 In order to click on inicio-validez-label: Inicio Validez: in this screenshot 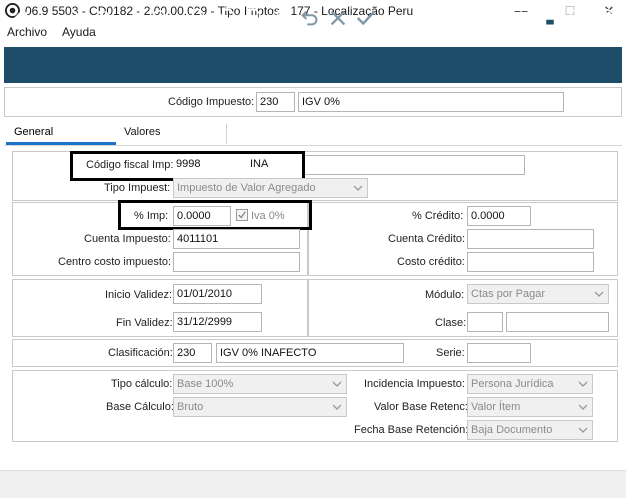, I will do `click(139, 295)`.